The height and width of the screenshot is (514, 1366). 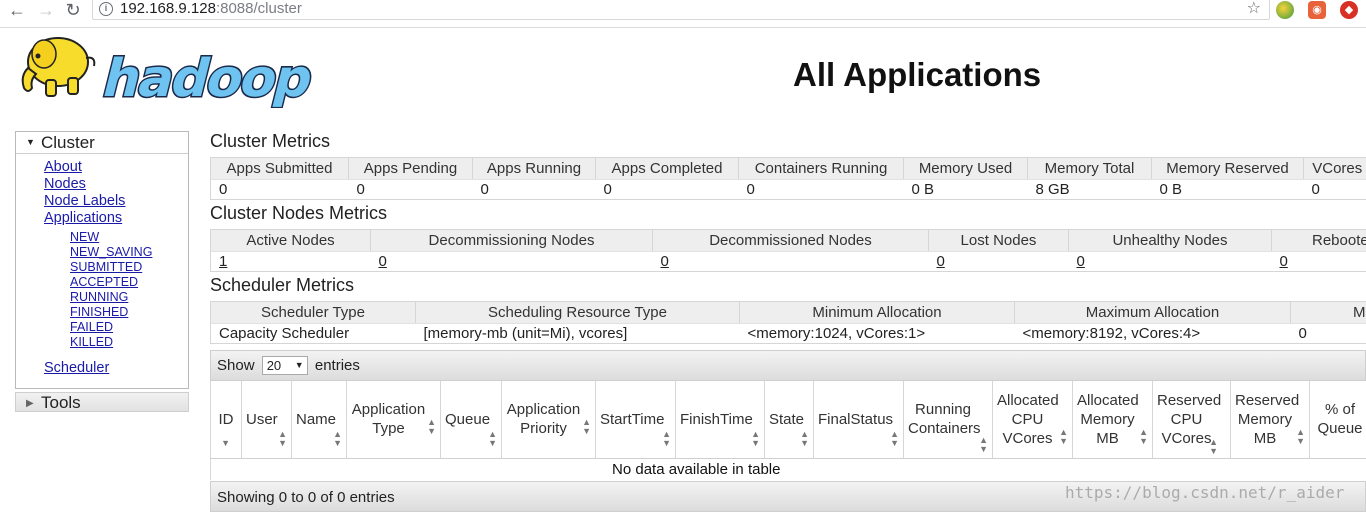 I want to click on nav-link-new: NEW, so click(x=111, y=237).